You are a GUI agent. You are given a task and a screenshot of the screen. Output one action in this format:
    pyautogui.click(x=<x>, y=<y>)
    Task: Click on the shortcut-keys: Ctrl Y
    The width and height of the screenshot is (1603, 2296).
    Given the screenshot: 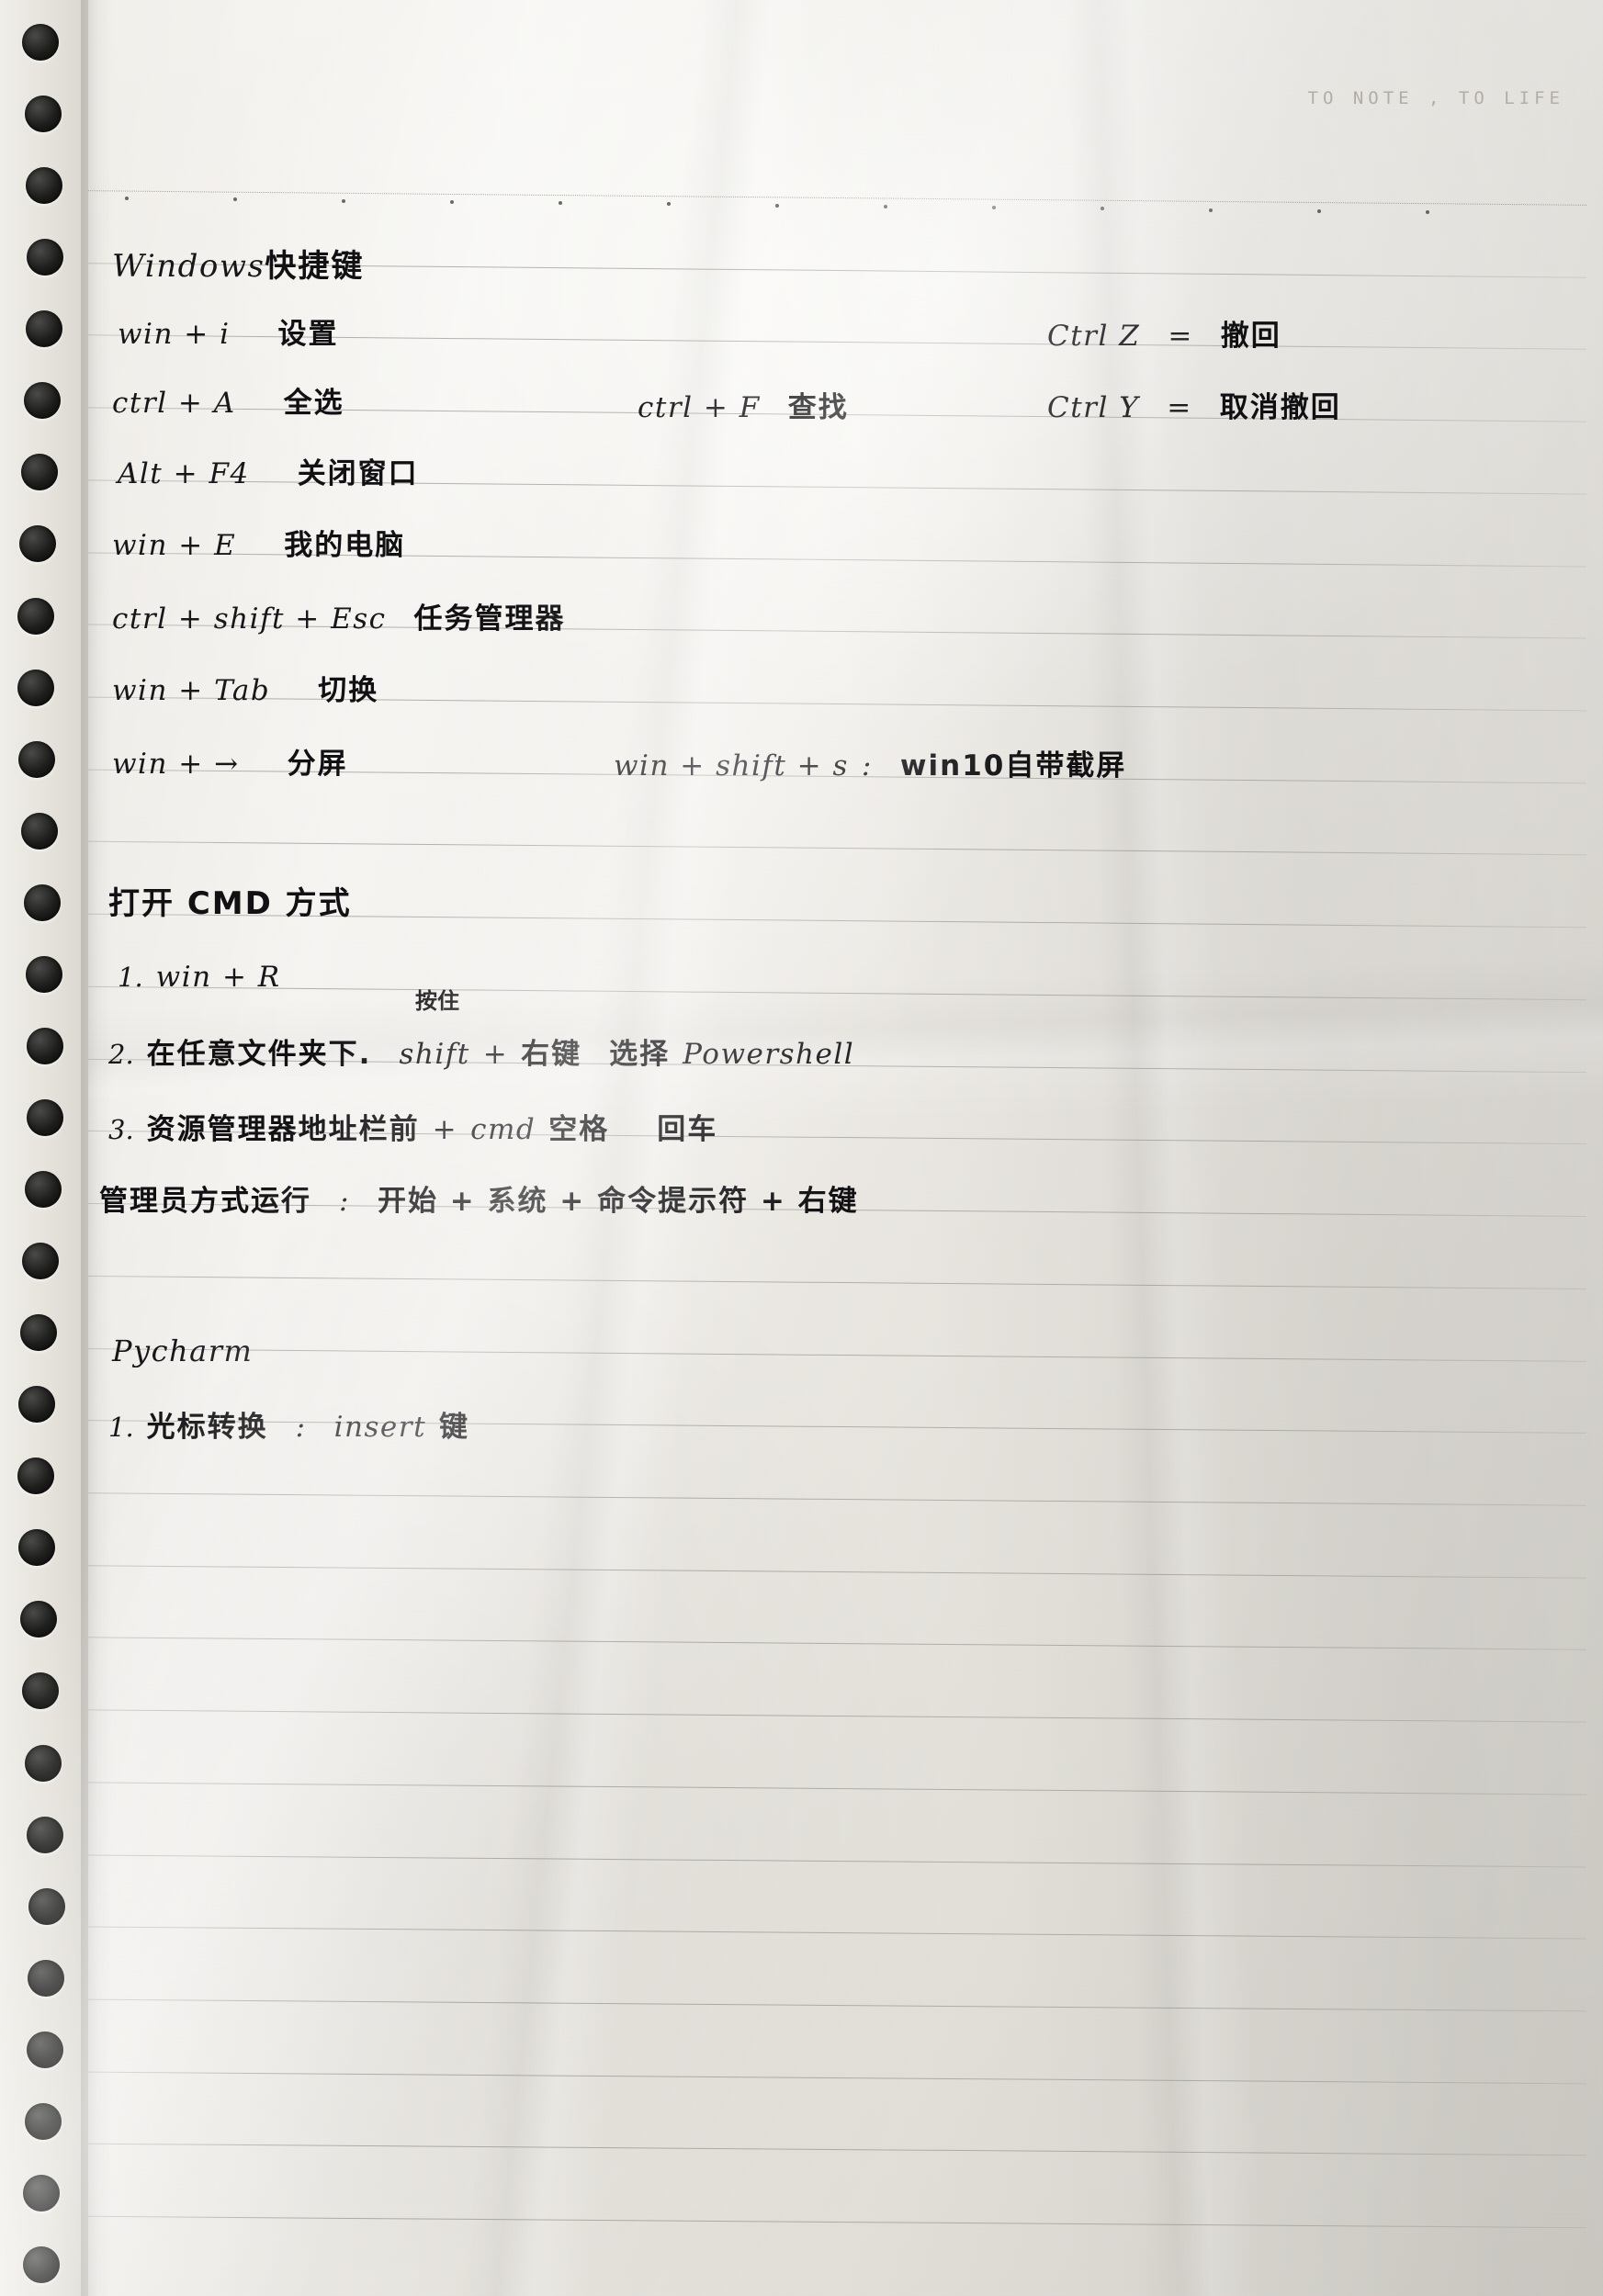 What is the action you would take?
    pyautogui.click(x=1093, y=407)
    